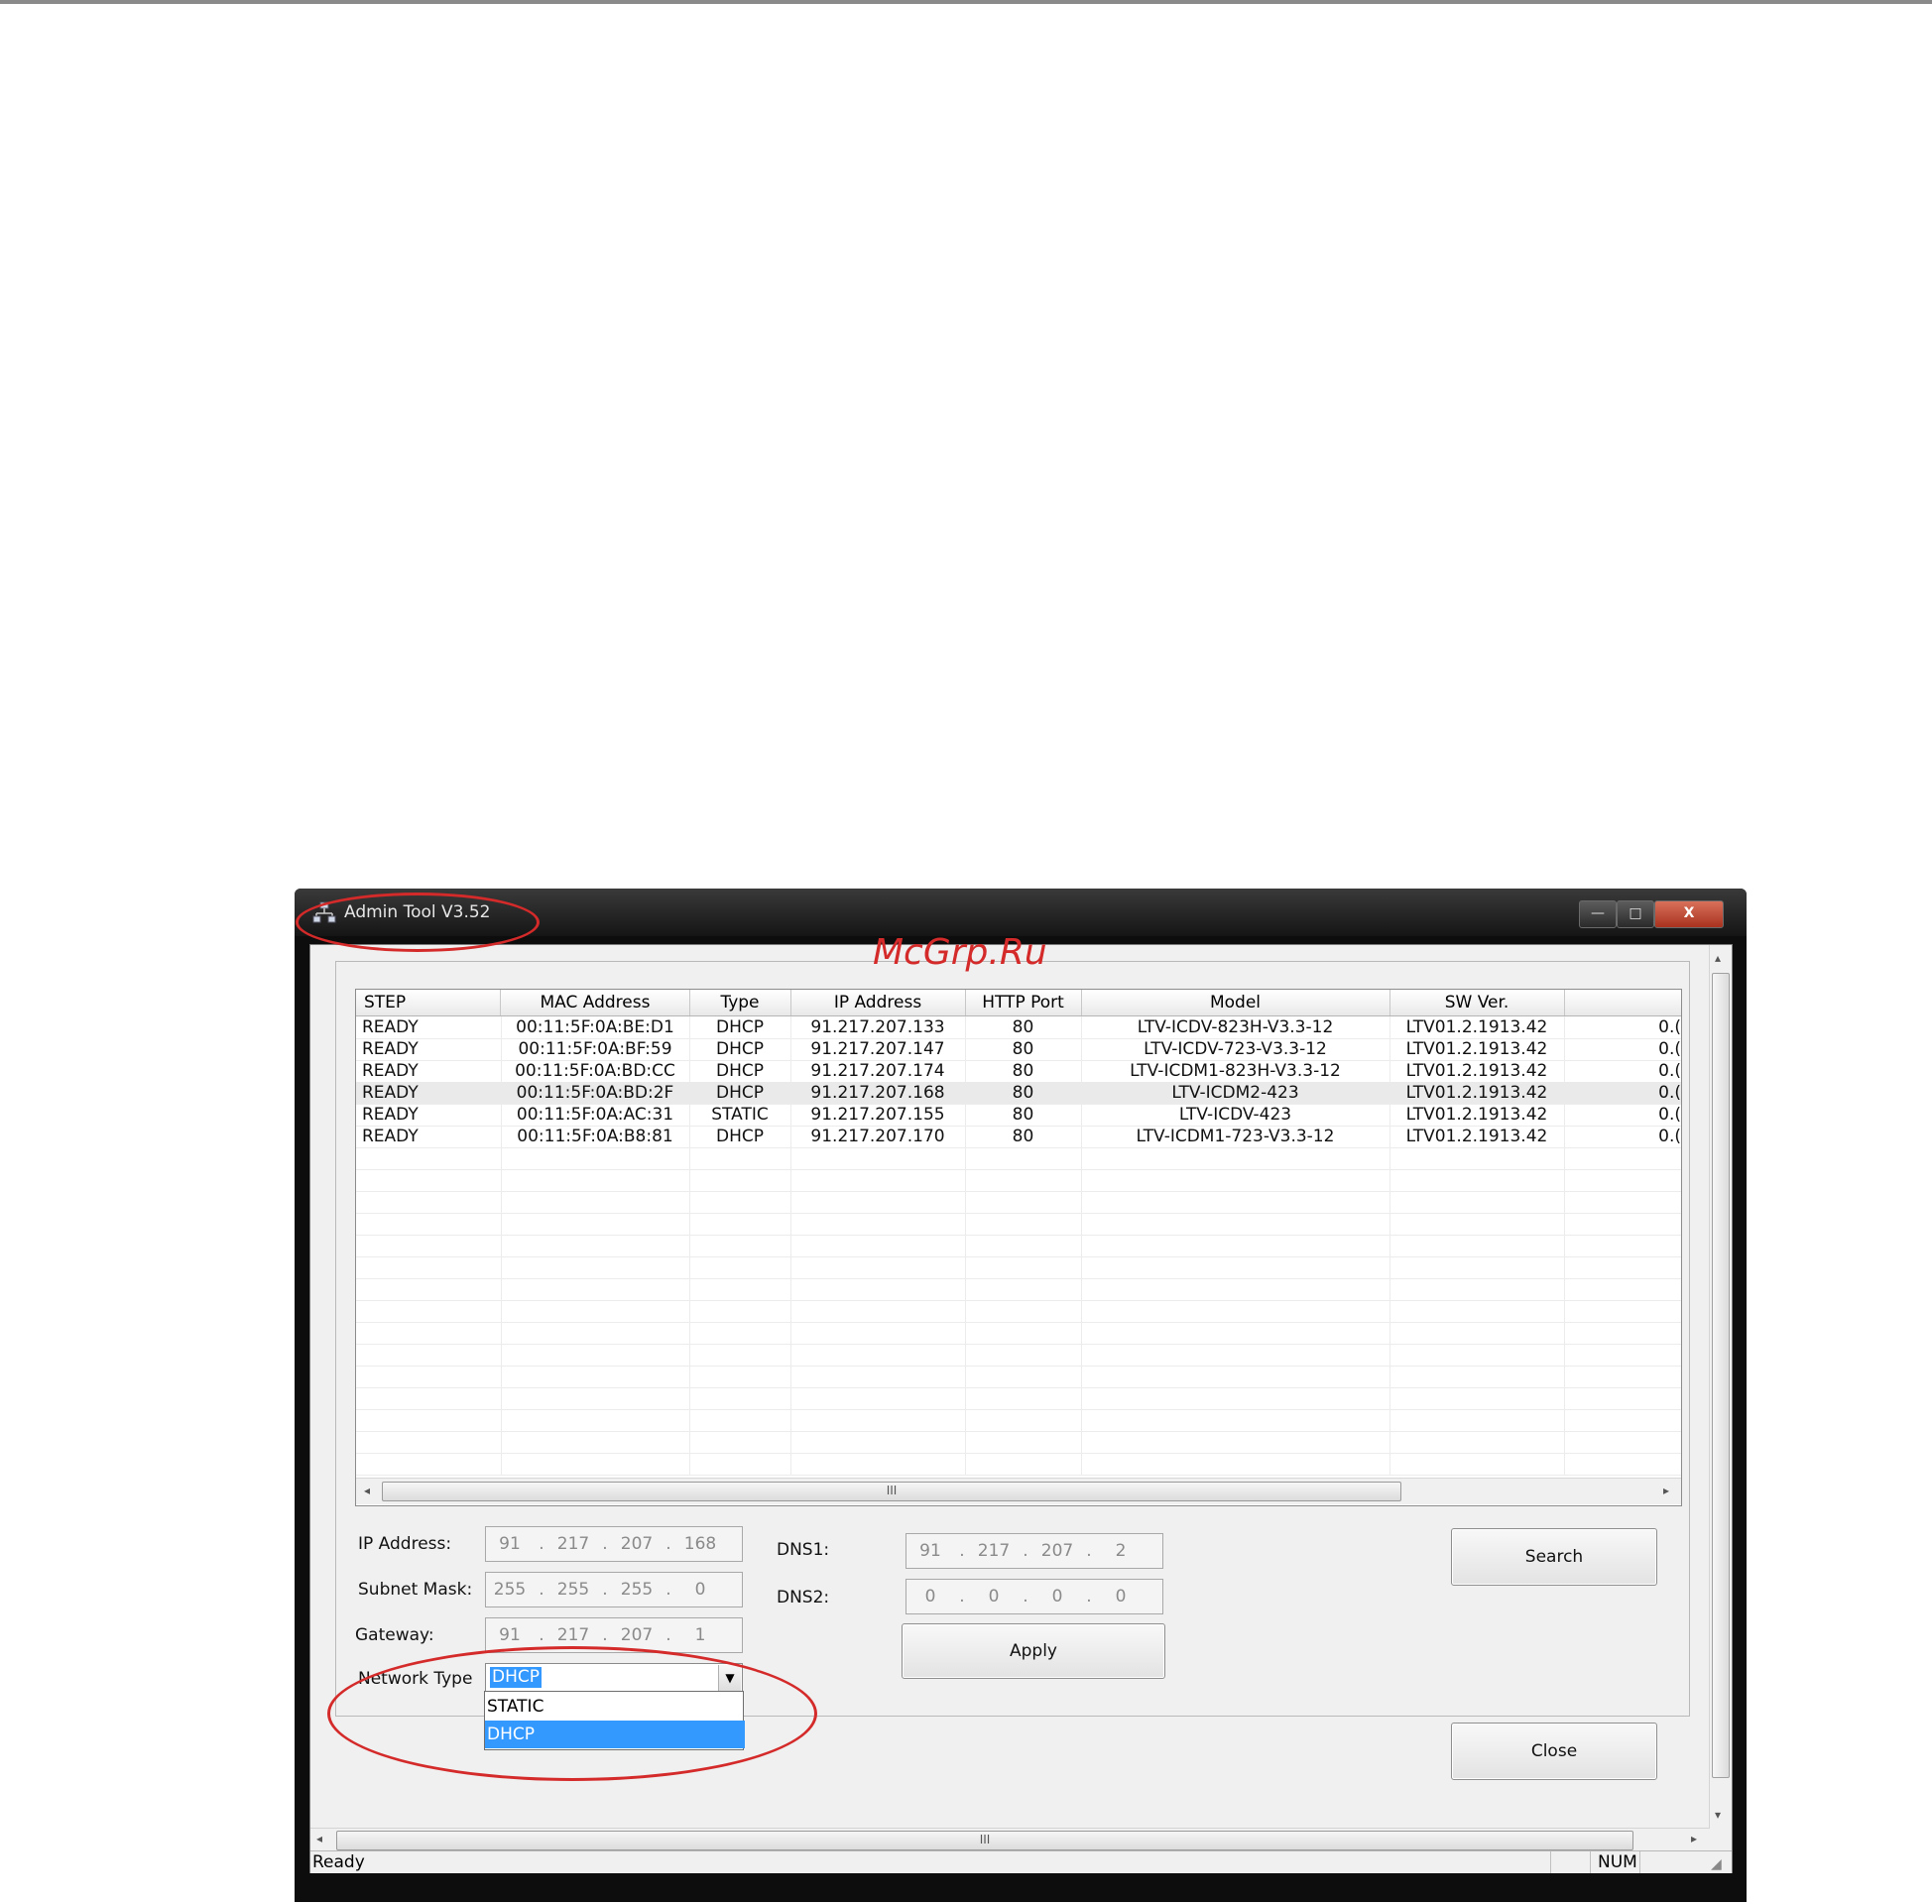  What do you see at coordinates (615, 1734) in the screenshot?
I see `network-type-option-dhcp: DHCP` at bounding box center [615, 1734].